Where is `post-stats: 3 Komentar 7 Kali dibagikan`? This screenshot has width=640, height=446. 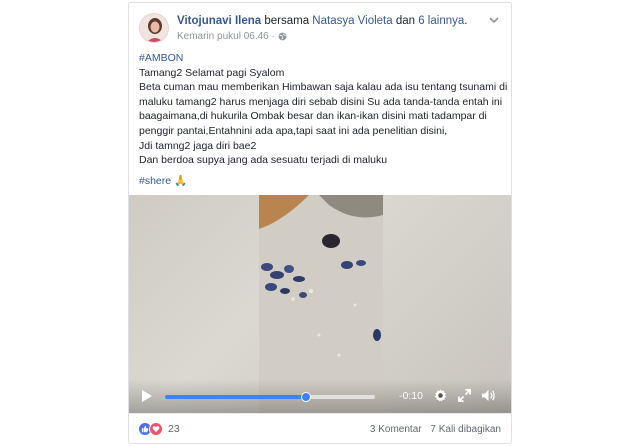
post-stats: 3 Komentar 7 Kali dibagikan is located at coordinates (435, 429).